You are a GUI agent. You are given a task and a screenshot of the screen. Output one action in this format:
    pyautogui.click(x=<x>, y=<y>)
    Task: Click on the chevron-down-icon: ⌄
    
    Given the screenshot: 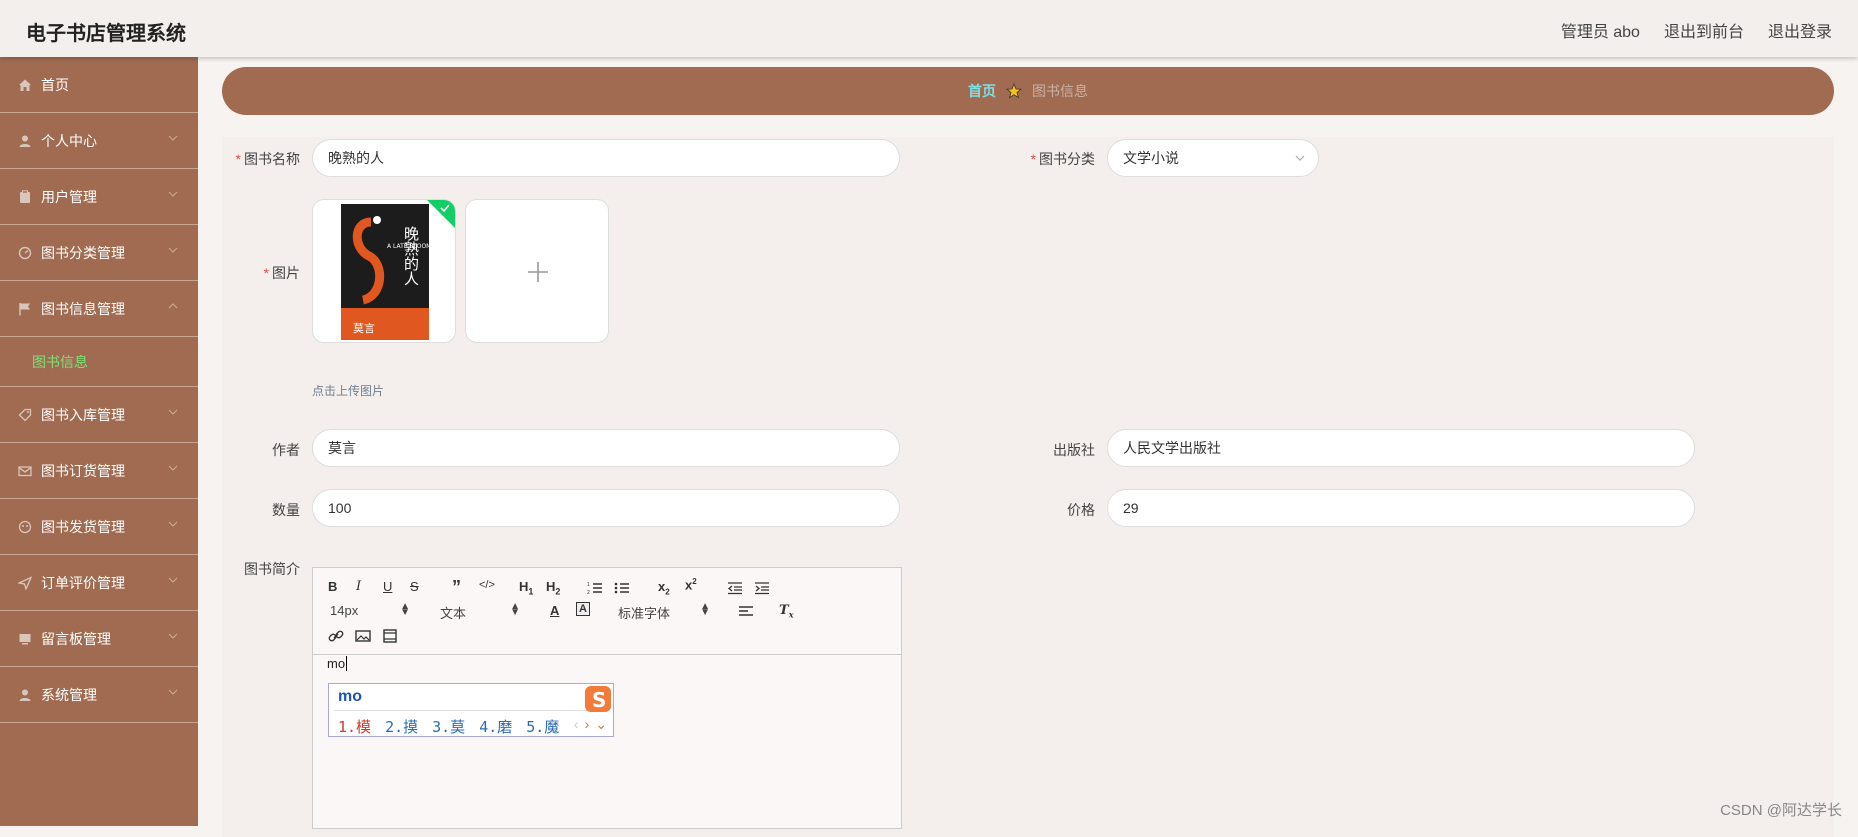 What is the action you would take?
    pyautogui.click(x=601, y=724)
    